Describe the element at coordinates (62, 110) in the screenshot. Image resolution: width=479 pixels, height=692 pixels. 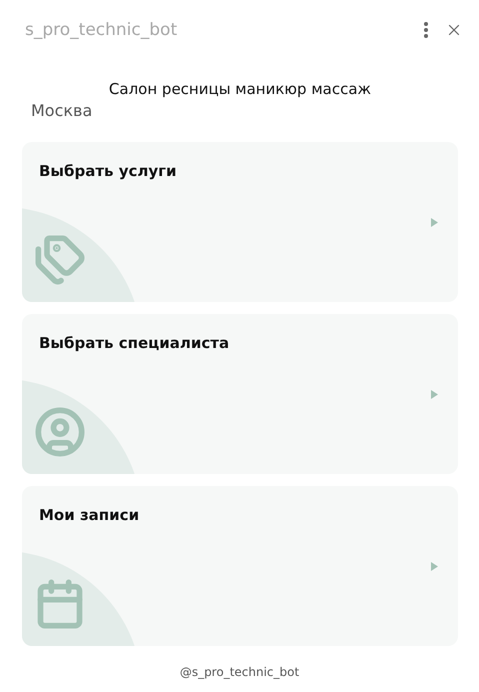
I see `city-label: Москва` at that location.